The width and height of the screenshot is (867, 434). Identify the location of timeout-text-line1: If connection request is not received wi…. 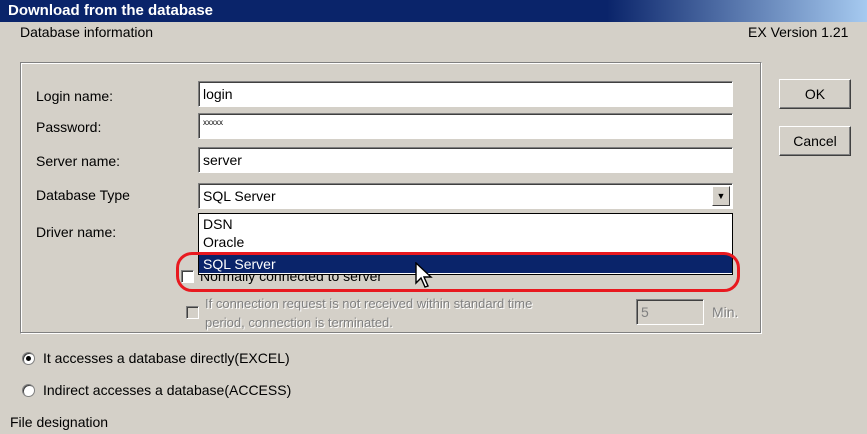
(369, 303).